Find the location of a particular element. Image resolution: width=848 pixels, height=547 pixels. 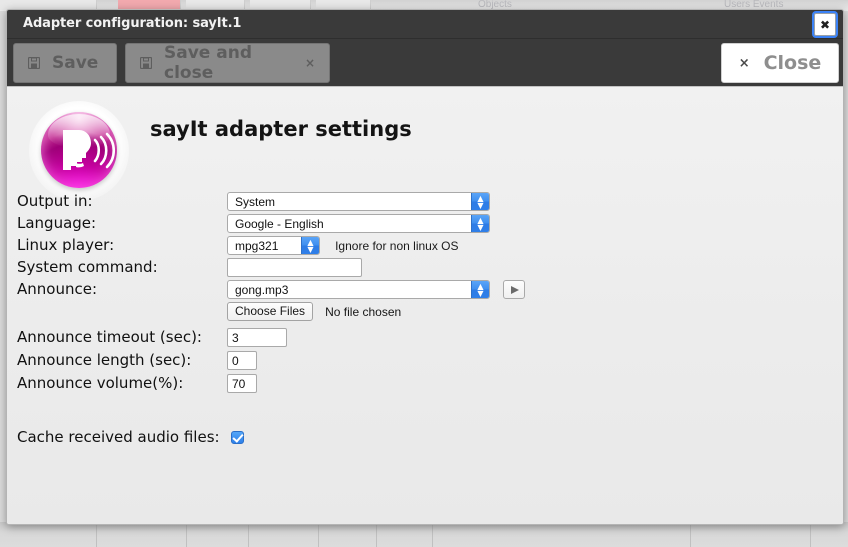

close-button: × Close is located at coordinates (780, 63).